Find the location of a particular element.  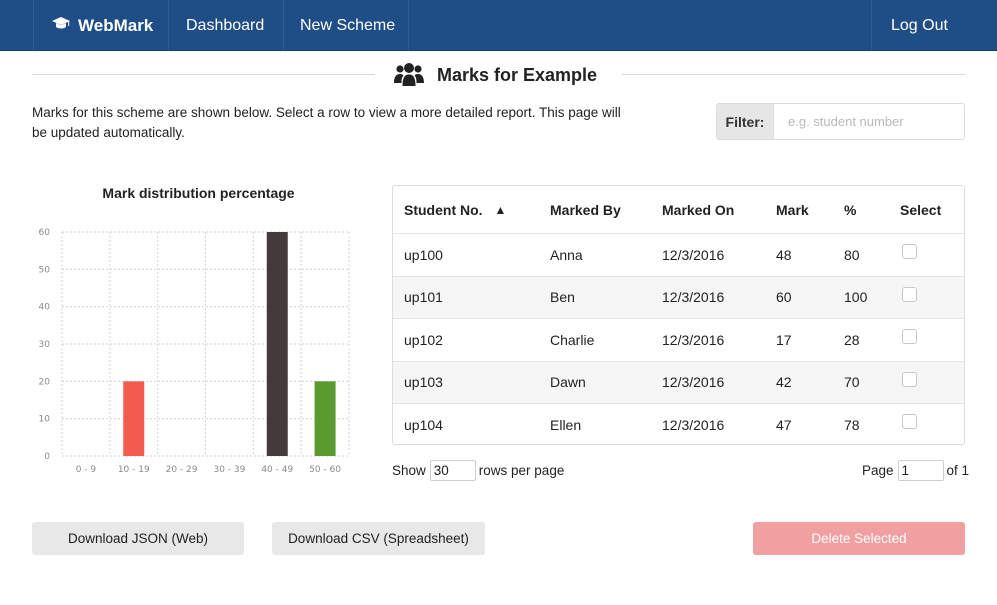

cell-mark: 17 is located at coordinates (784, 339).